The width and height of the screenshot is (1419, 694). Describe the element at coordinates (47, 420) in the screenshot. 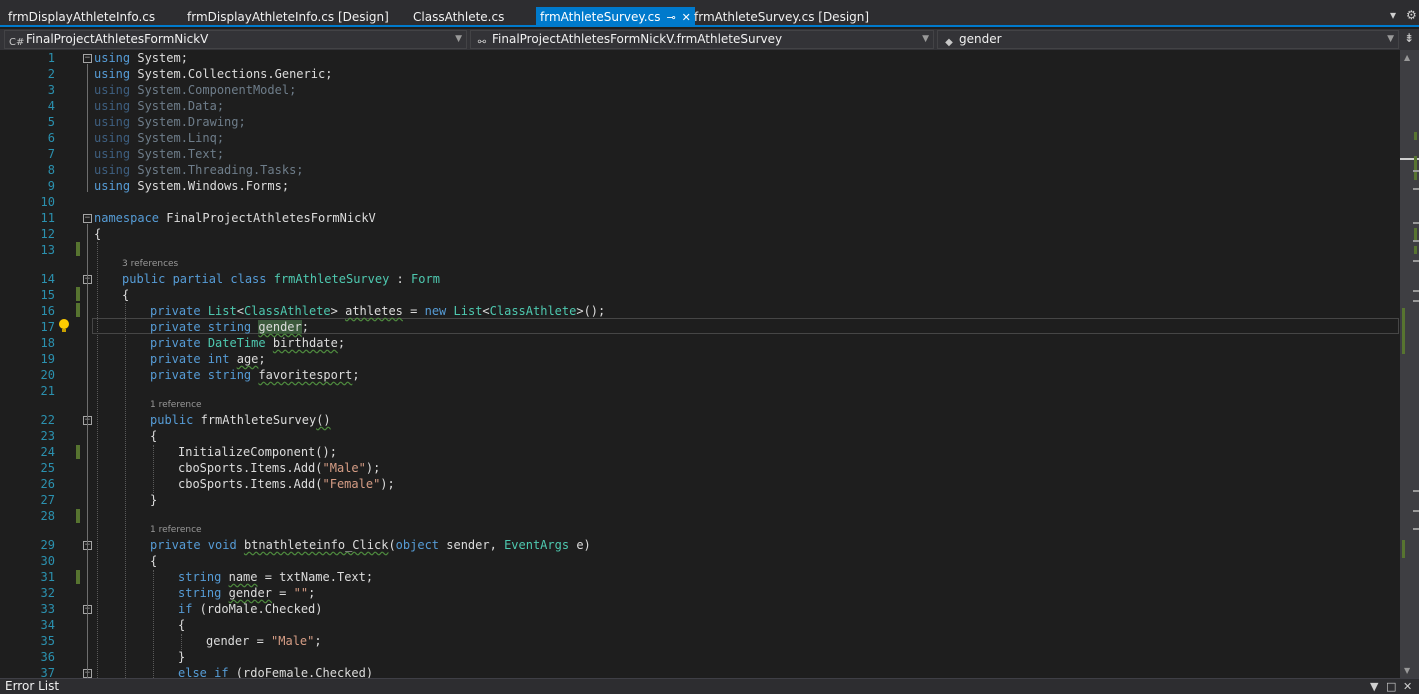

I see `line-number: 22` at that location.